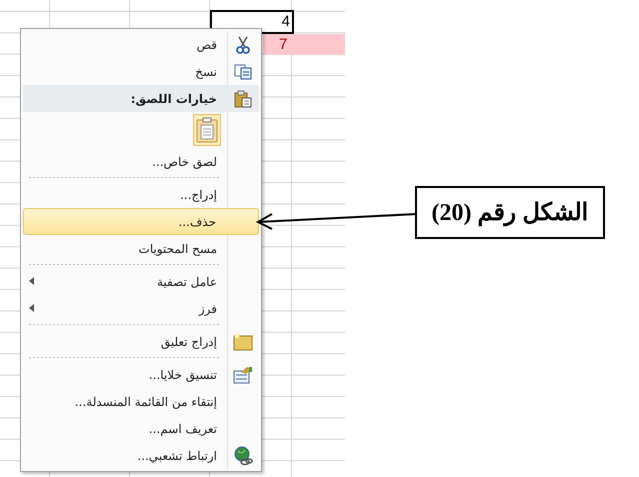 The width and height of the screenshot is (639, 477). I want to click on menu-item: قص, so click(141, 44).